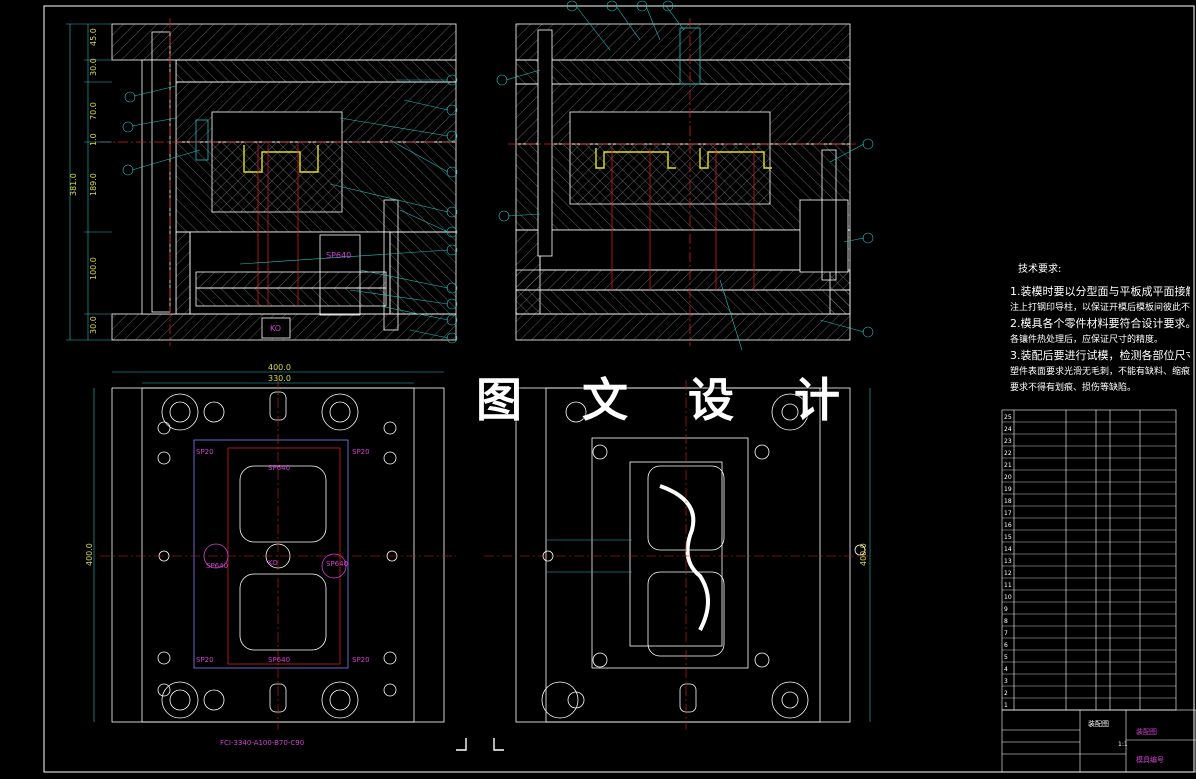  What do you see at coordinates (1100, 308) in the screenshot?
I see `tech-req-item: 注上打钢印导柱，以保证开模后模板间彼此不错位。` at bounding box center [1100, 308].